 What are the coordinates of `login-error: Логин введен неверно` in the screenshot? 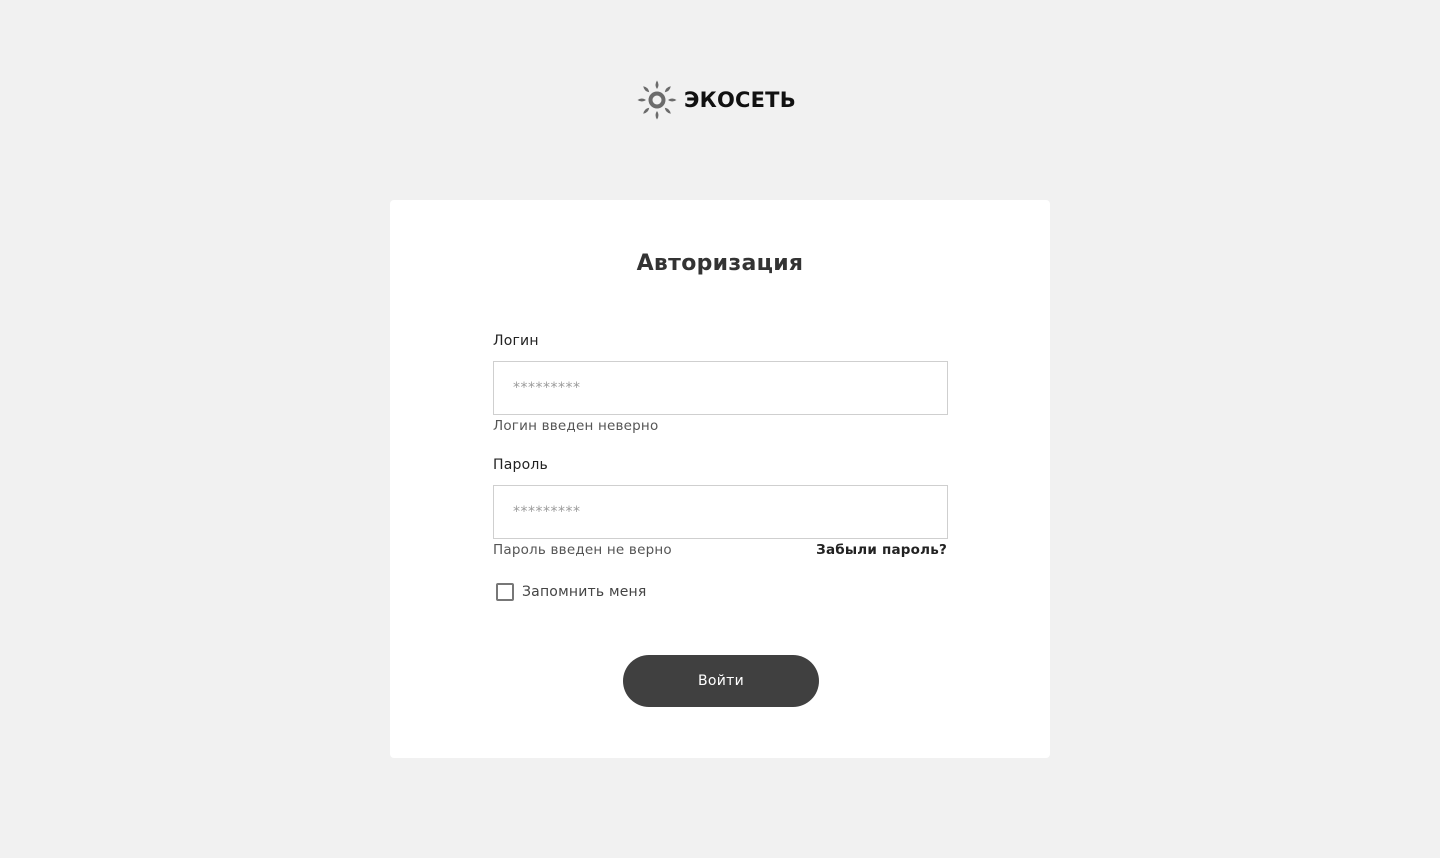 It's located at (576, 426).